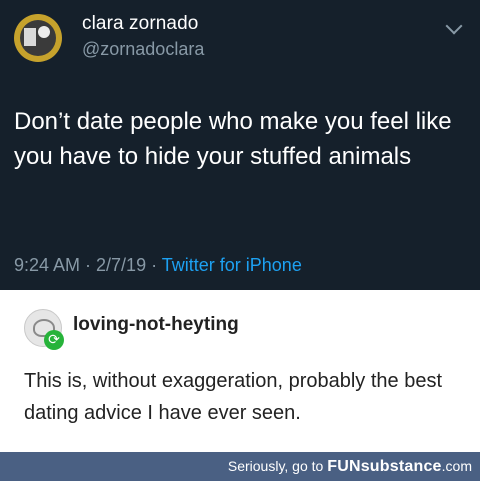 This screenshot has width=480, height=481. Describe the element at coordinates (88, 265) in the screenshot. I see `tweet-timestamp: 9:24 AM · 2/7/19 ·` at that location.